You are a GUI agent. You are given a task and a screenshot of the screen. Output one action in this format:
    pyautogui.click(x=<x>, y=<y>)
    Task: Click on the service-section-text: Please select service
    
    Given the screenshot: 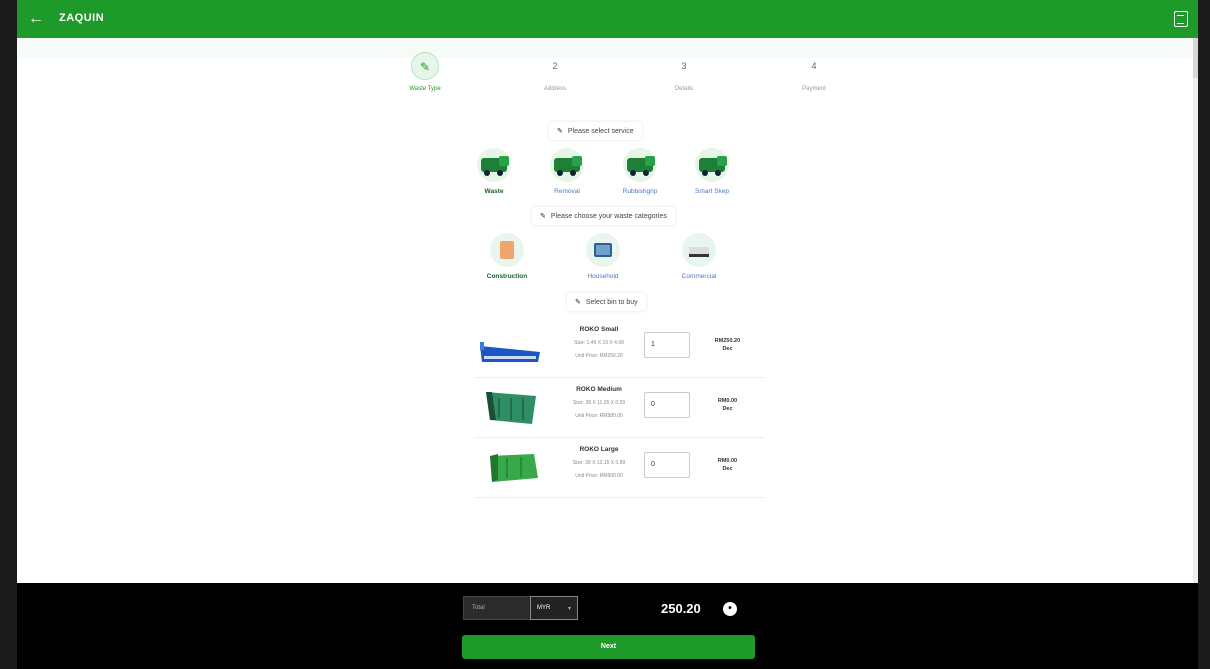 What is the action you would take?
    pyautogui.click(x=600, y=131)
    